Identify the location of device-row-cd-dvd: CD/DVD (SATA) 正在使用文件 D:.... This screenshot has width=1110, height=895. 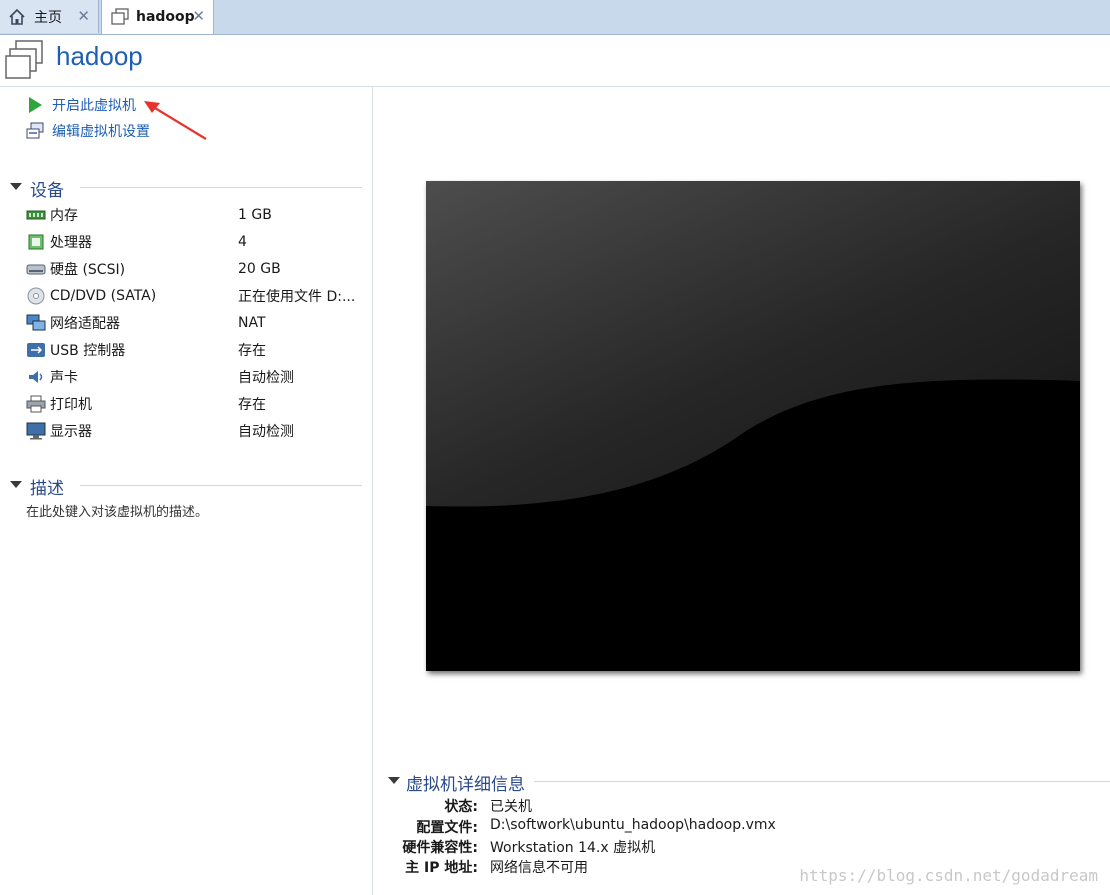
(196, 295).